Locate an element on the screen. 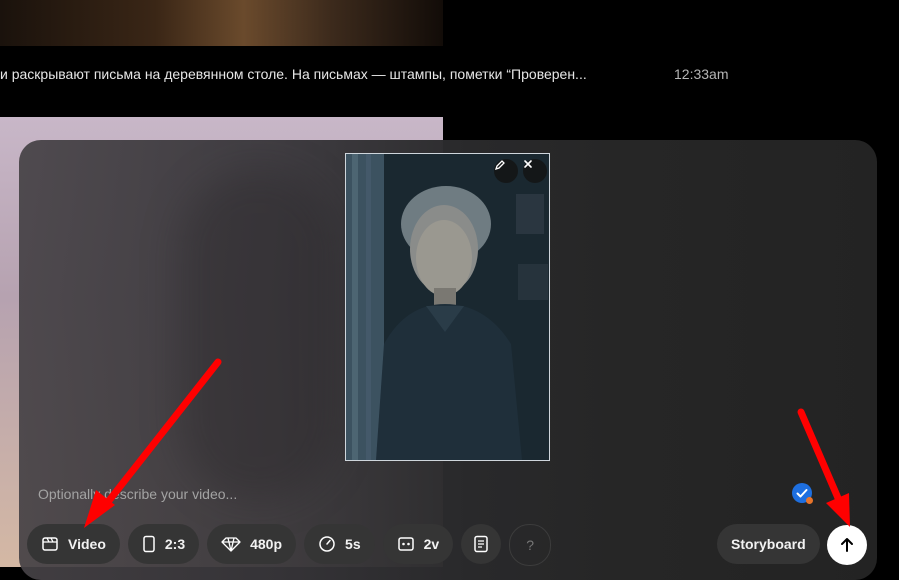 The width and height of the screenshot is (899, 580). storyboard-label: Storyboard is located at coordinates (768, 544).